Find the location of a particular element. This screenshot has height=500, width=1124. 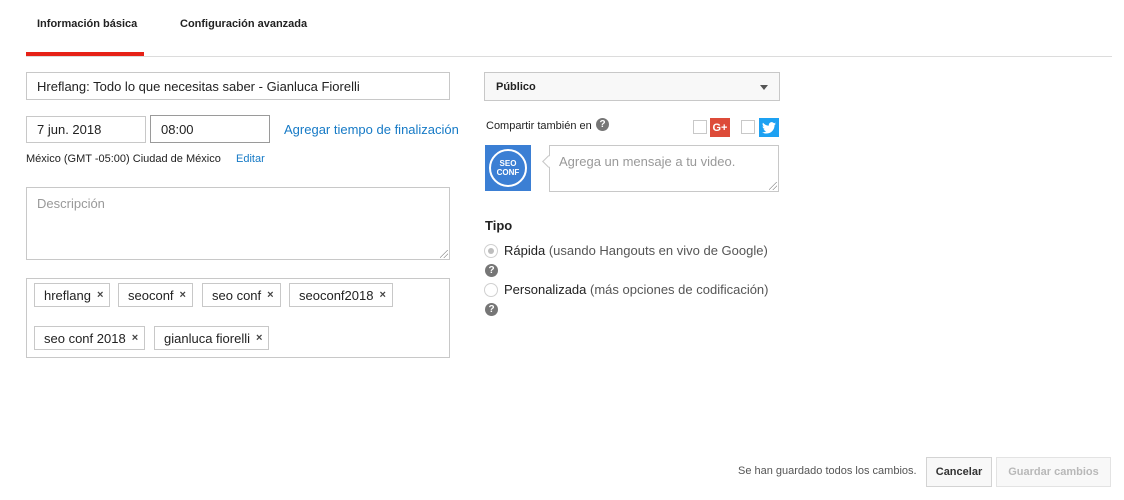

google-plus-icon: G+ is located at coordinates (720, 127).